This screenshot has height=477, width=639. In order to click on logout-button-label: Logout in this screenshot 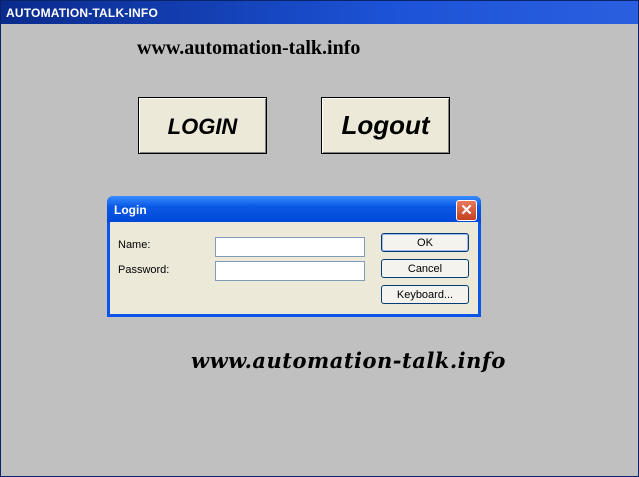, I will do `click(385, 125)`.